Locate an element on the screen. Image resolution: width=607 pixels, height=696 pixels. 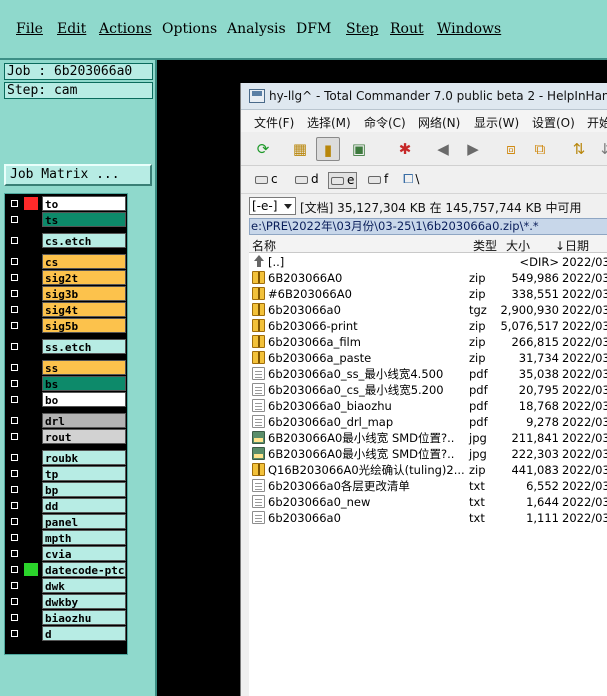
brief-view-icon: ▦ is located at coordinates (300, 149).